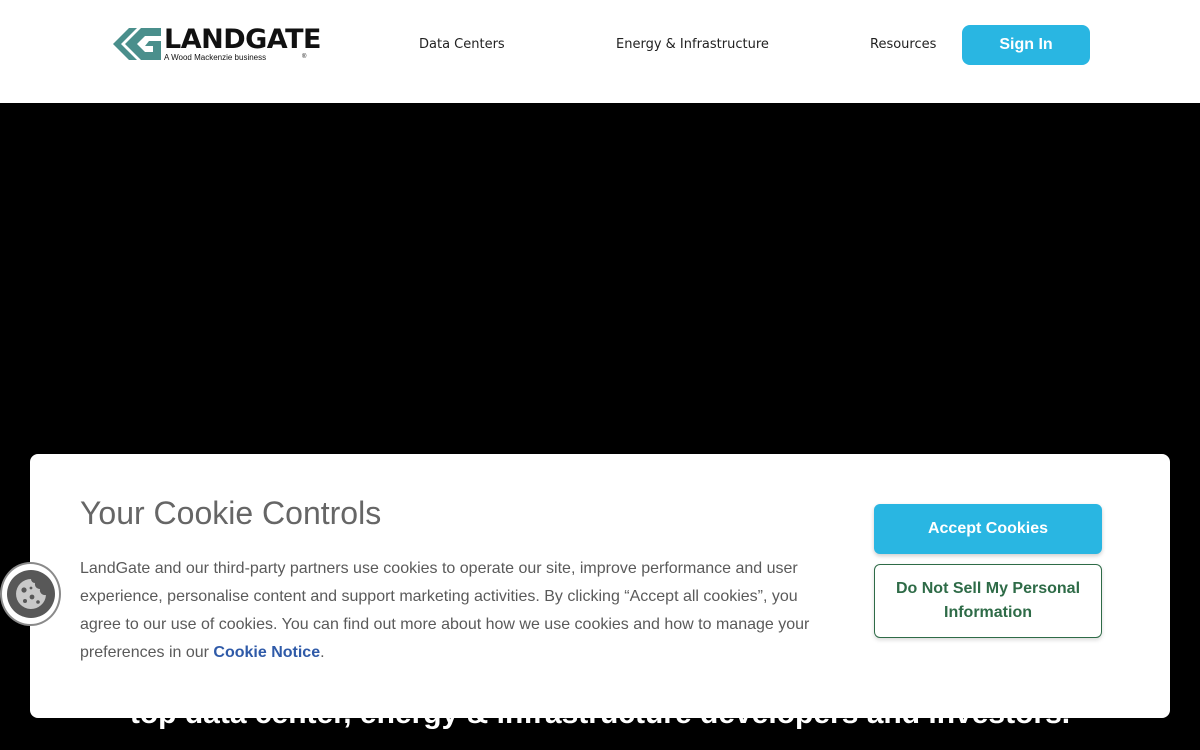 The height and width of the screenshot is (750, 1200). I want to click on nav-resources: Resources, so click(903, 44).